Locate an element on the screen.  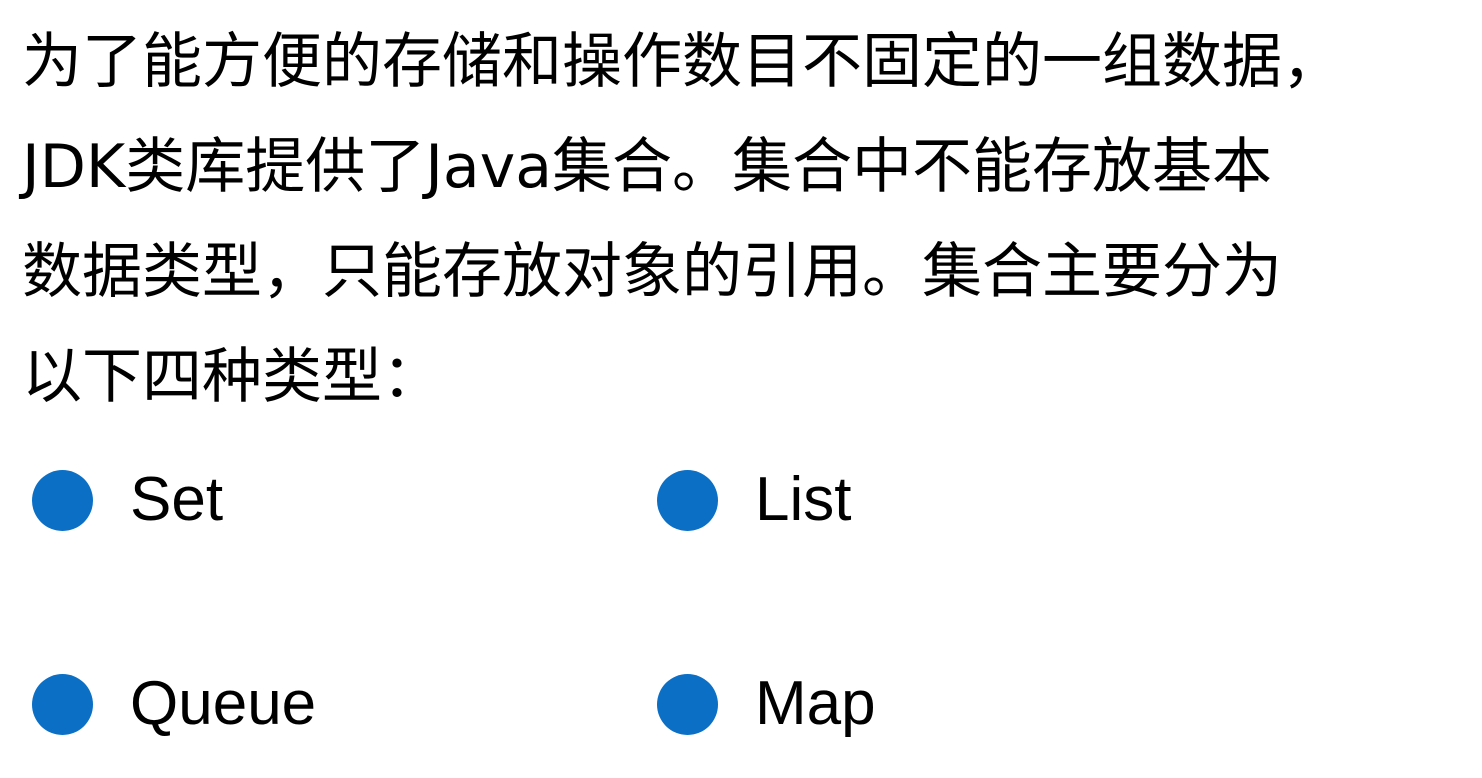
intro-line-1: 为了能方便的存储和操作数目不固定的一组数据， is located at coordinates (682, 62).